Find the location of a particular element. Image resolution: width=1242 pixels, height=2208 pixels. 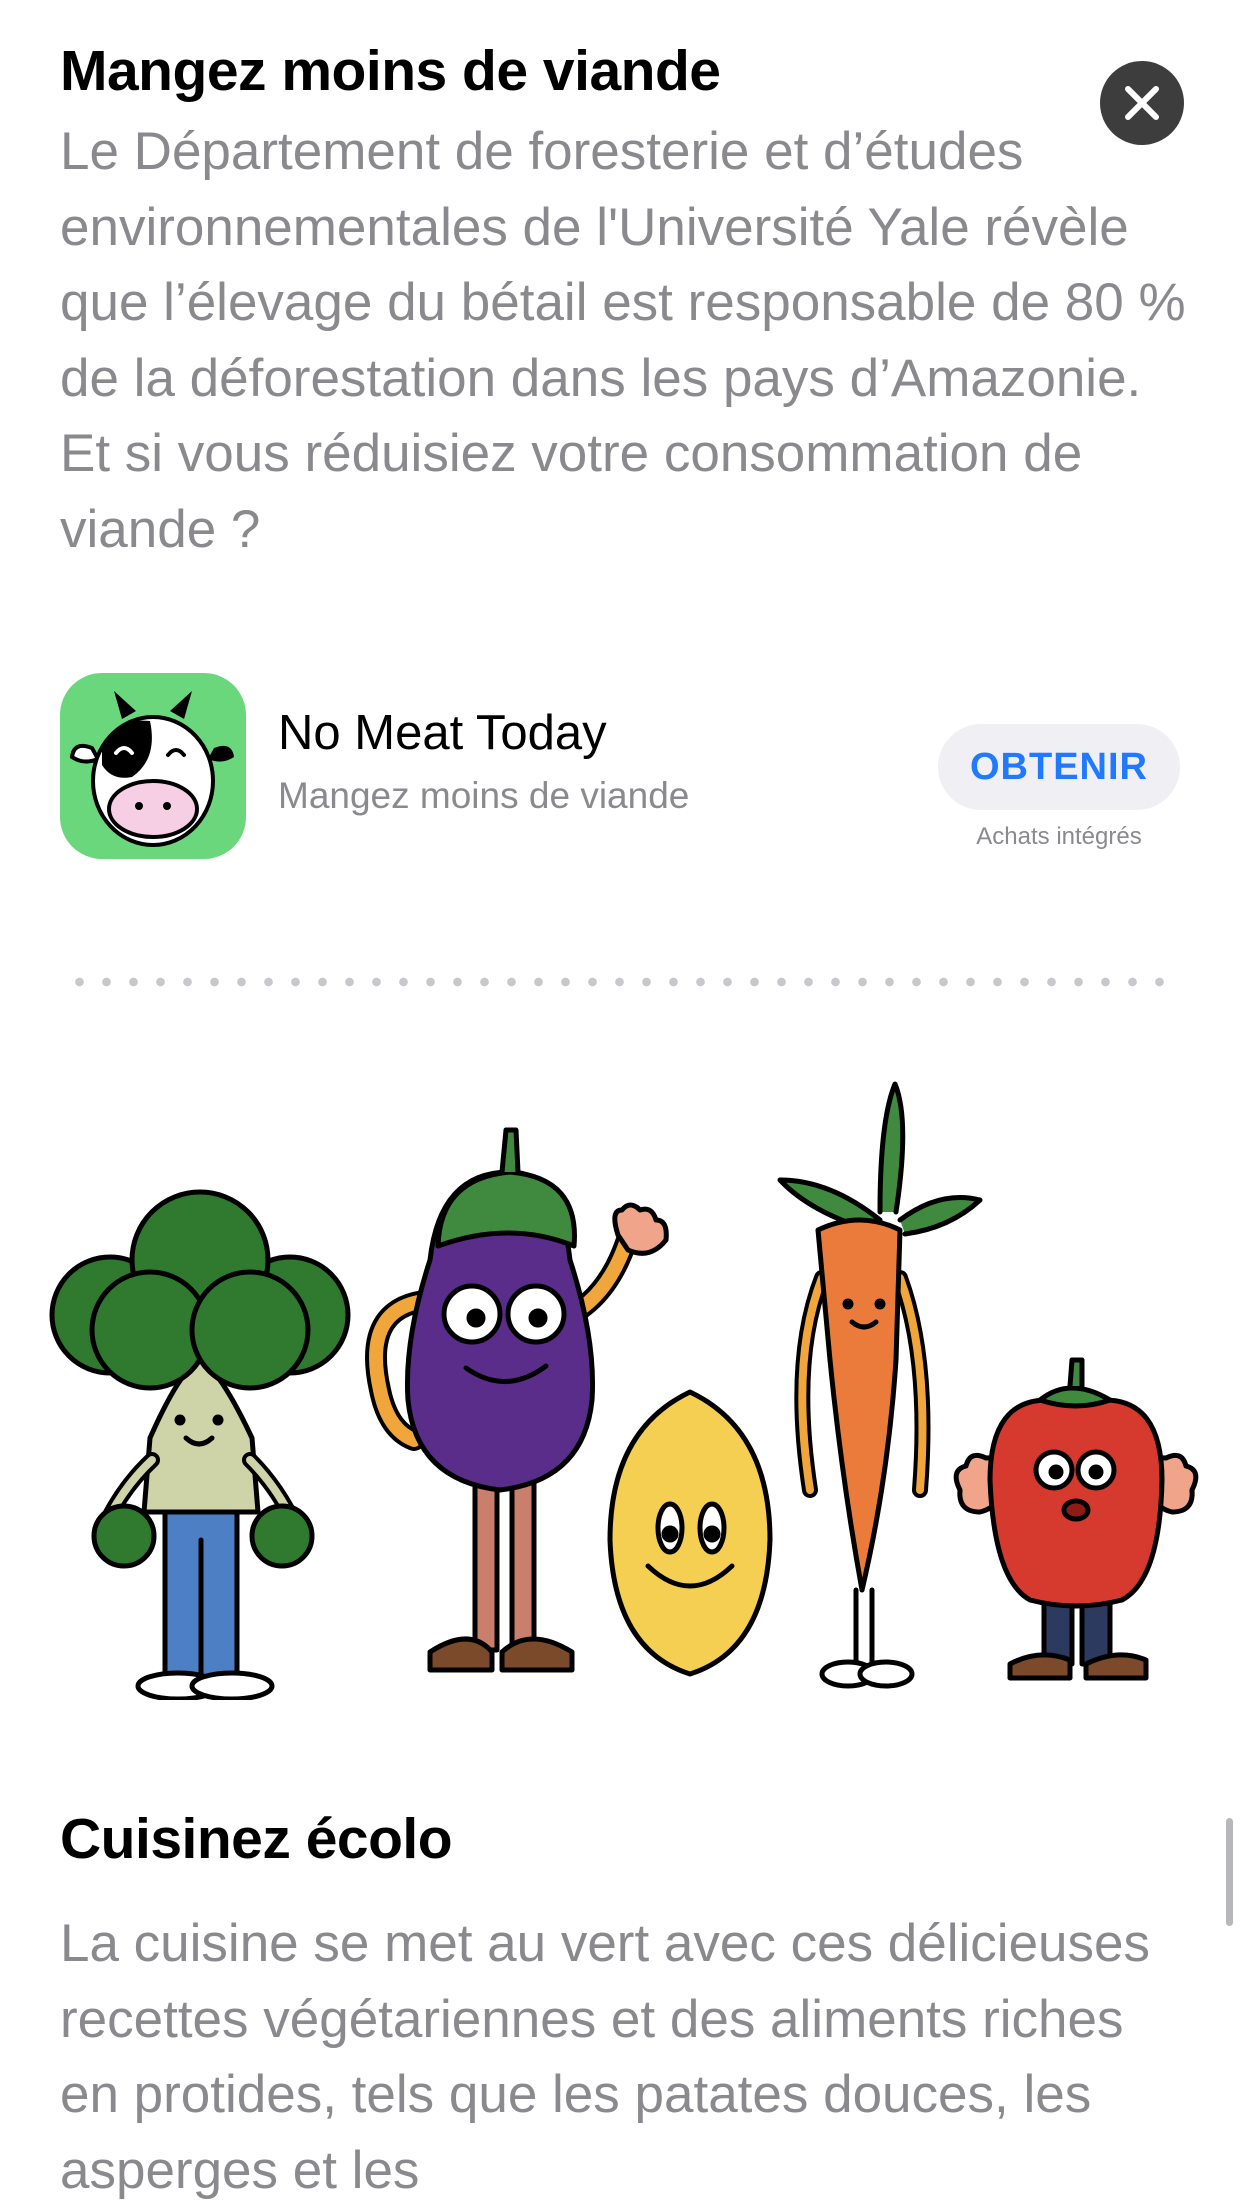

cow-face-icon is located at coordinates (151, 769).